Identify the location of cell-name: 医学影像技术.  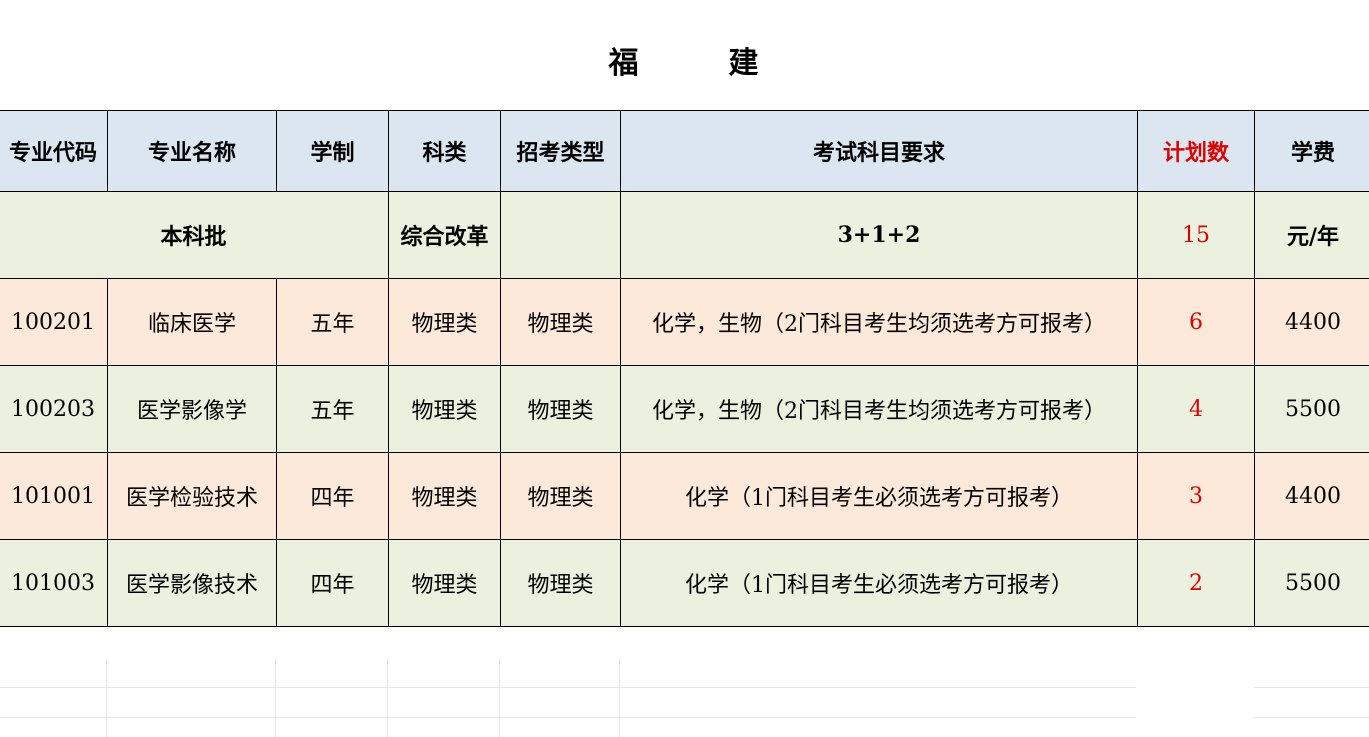
(192, 583).